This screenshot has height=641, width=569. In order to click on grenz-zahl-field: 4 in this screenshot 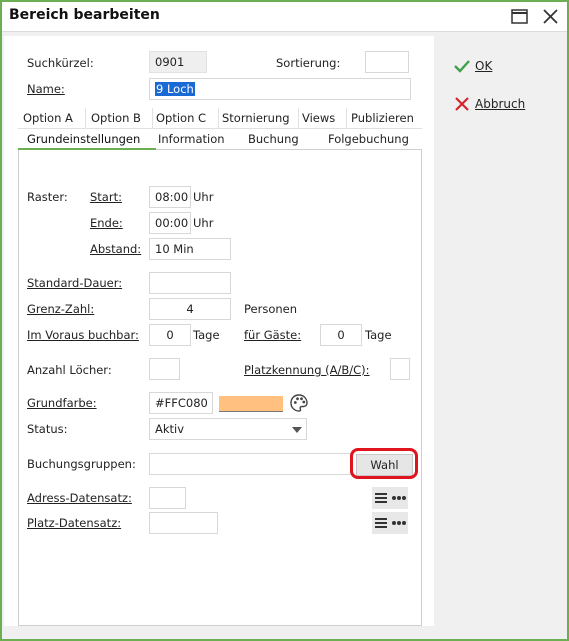, I will do `click(190, 309)`.